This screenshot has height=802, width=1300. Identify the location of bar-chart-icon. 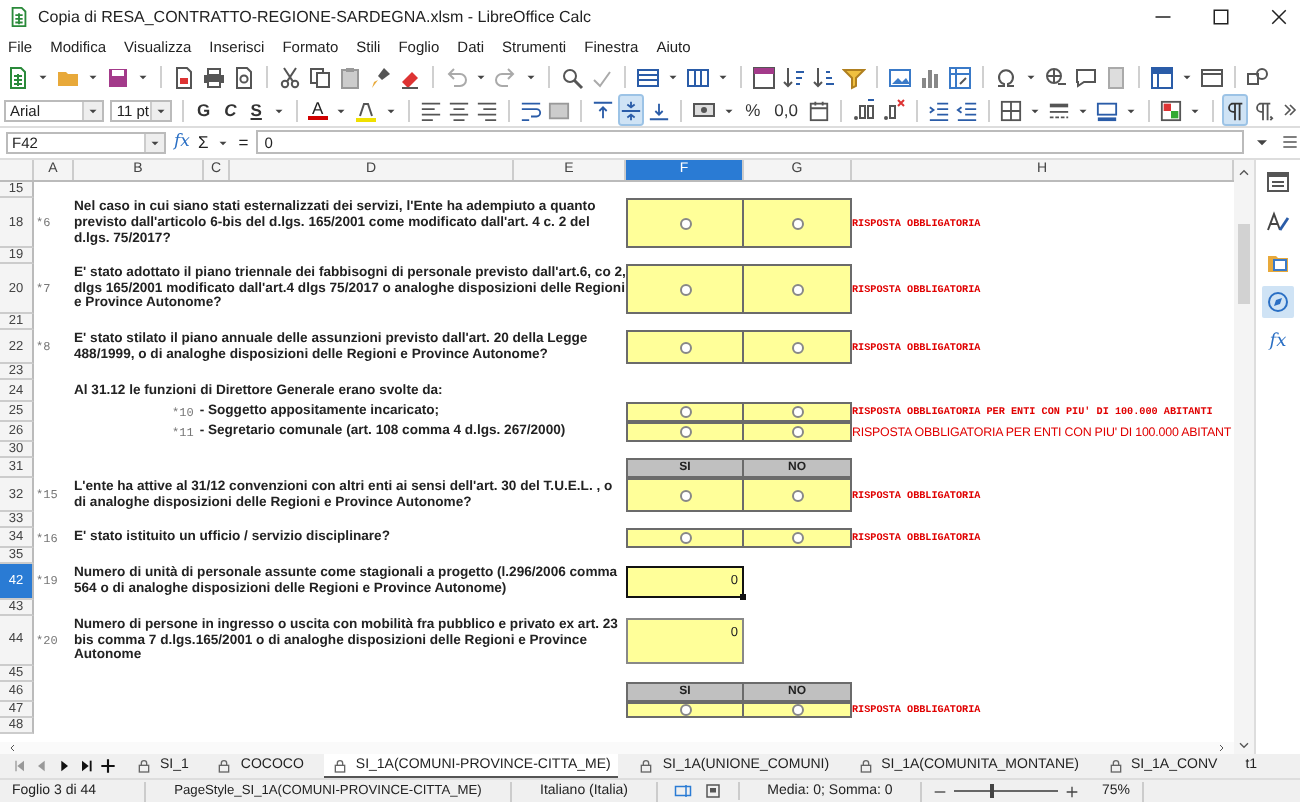
(930, 77).